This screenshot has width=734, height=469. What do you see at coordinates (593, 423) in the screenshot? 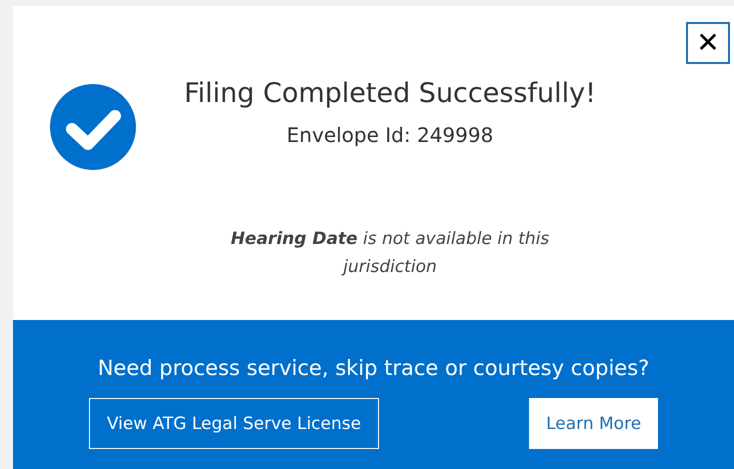
I see `learn-more-button: Learn More` at bounding box center [593, 423].